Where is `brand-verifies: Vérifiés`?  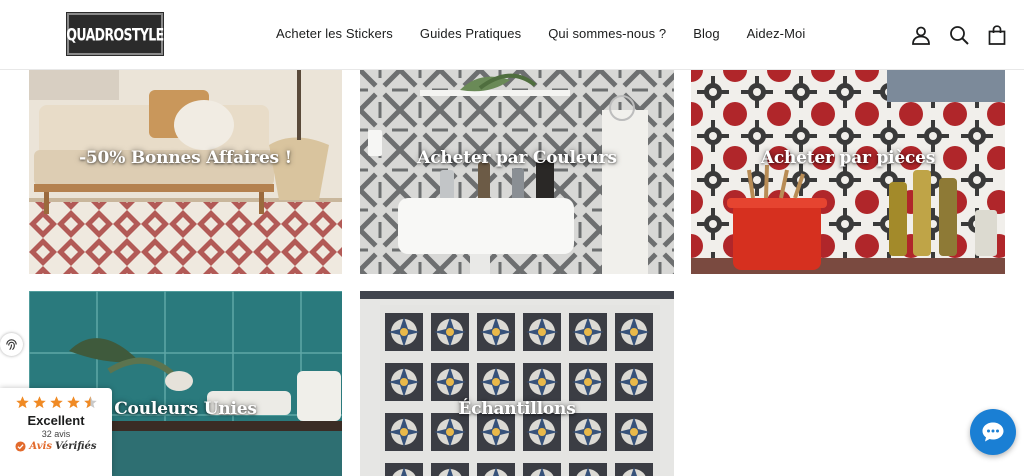 brand-verifies: Vérifiés is located at coordinates (76, 446).